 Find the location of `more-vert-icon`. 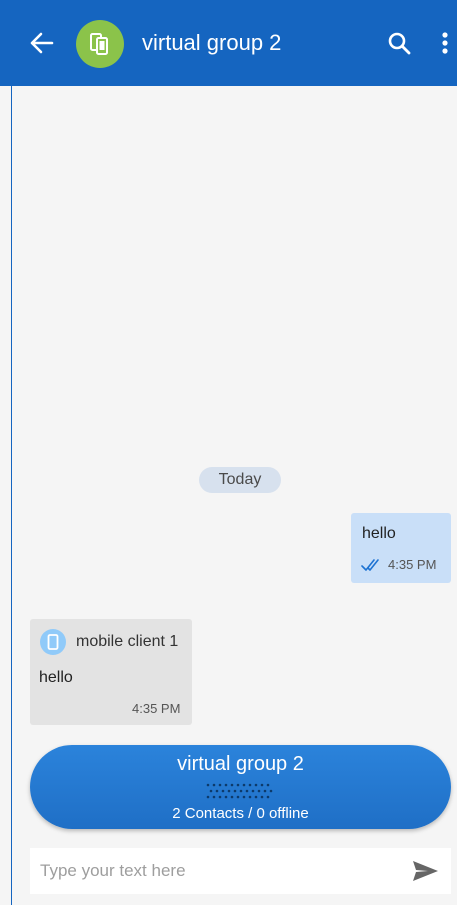

more-vert-icon is located at coordinates (445, 43).